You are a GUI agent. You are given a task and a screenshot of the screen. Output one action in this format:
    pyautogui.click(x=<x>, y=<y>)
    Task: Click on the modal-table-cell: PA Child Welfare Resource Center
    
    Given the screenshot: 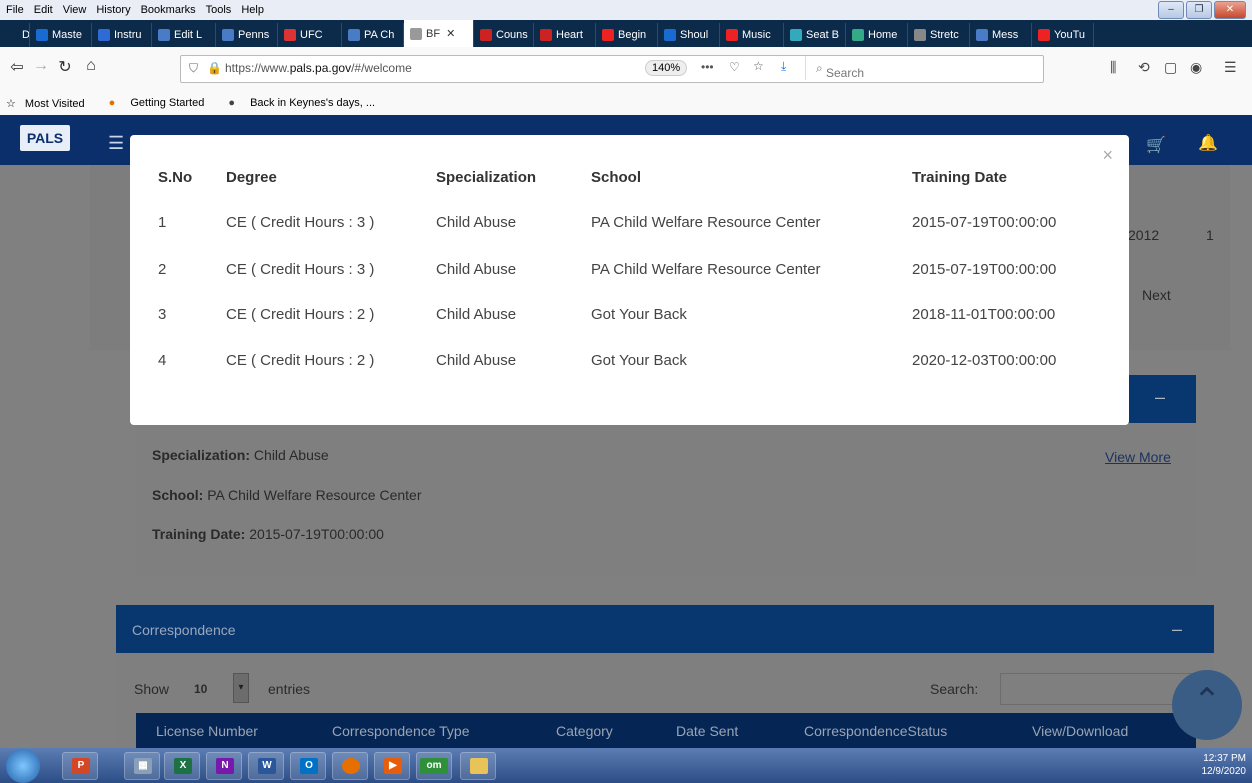 What is the action you would take?
    pyautogui.click(x=706, y=222)
    